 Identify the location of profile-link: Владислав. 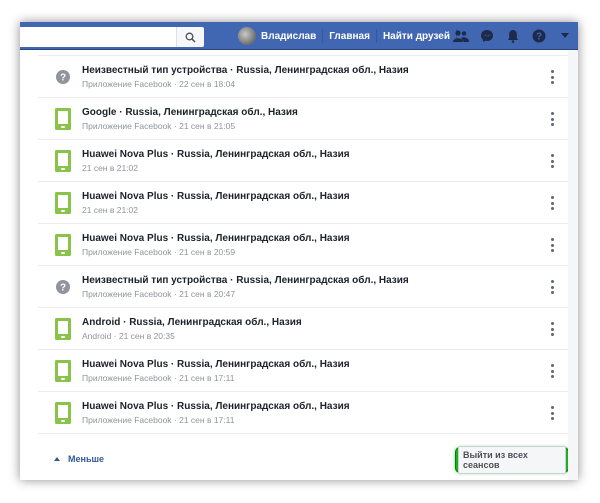
(288, 36).